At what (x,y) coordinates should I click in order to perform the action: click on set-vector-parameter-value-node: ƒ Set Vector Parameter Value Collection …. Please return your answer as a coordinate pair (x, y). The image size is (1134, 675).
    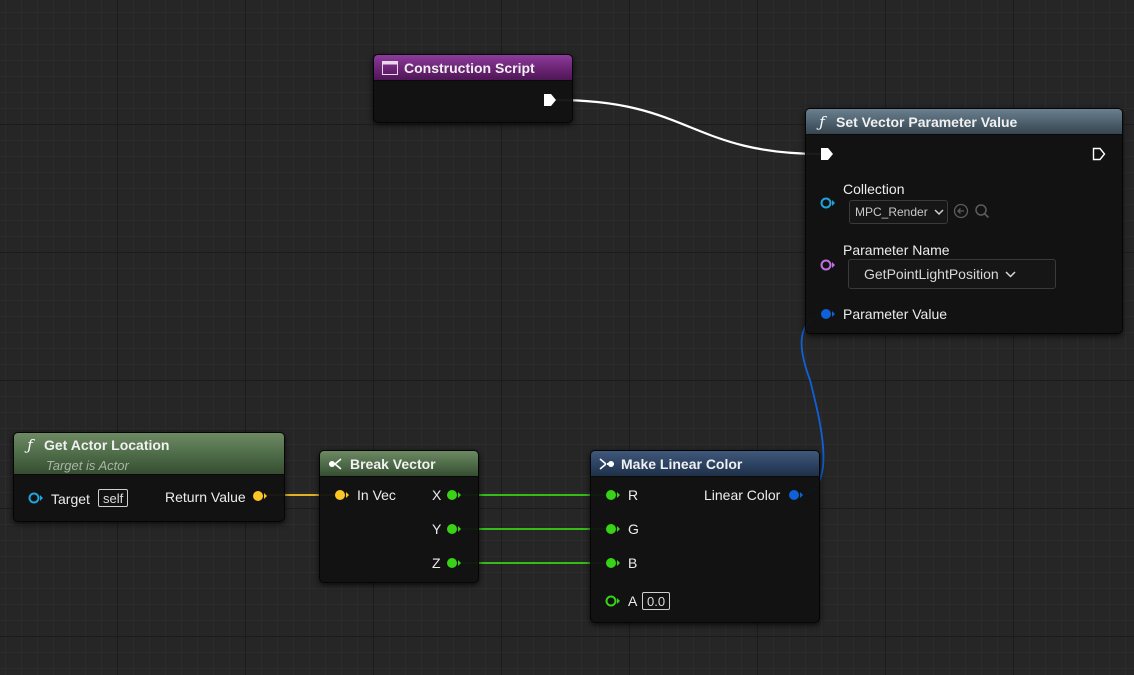
    Looking at the image, I should click on (964, 221).